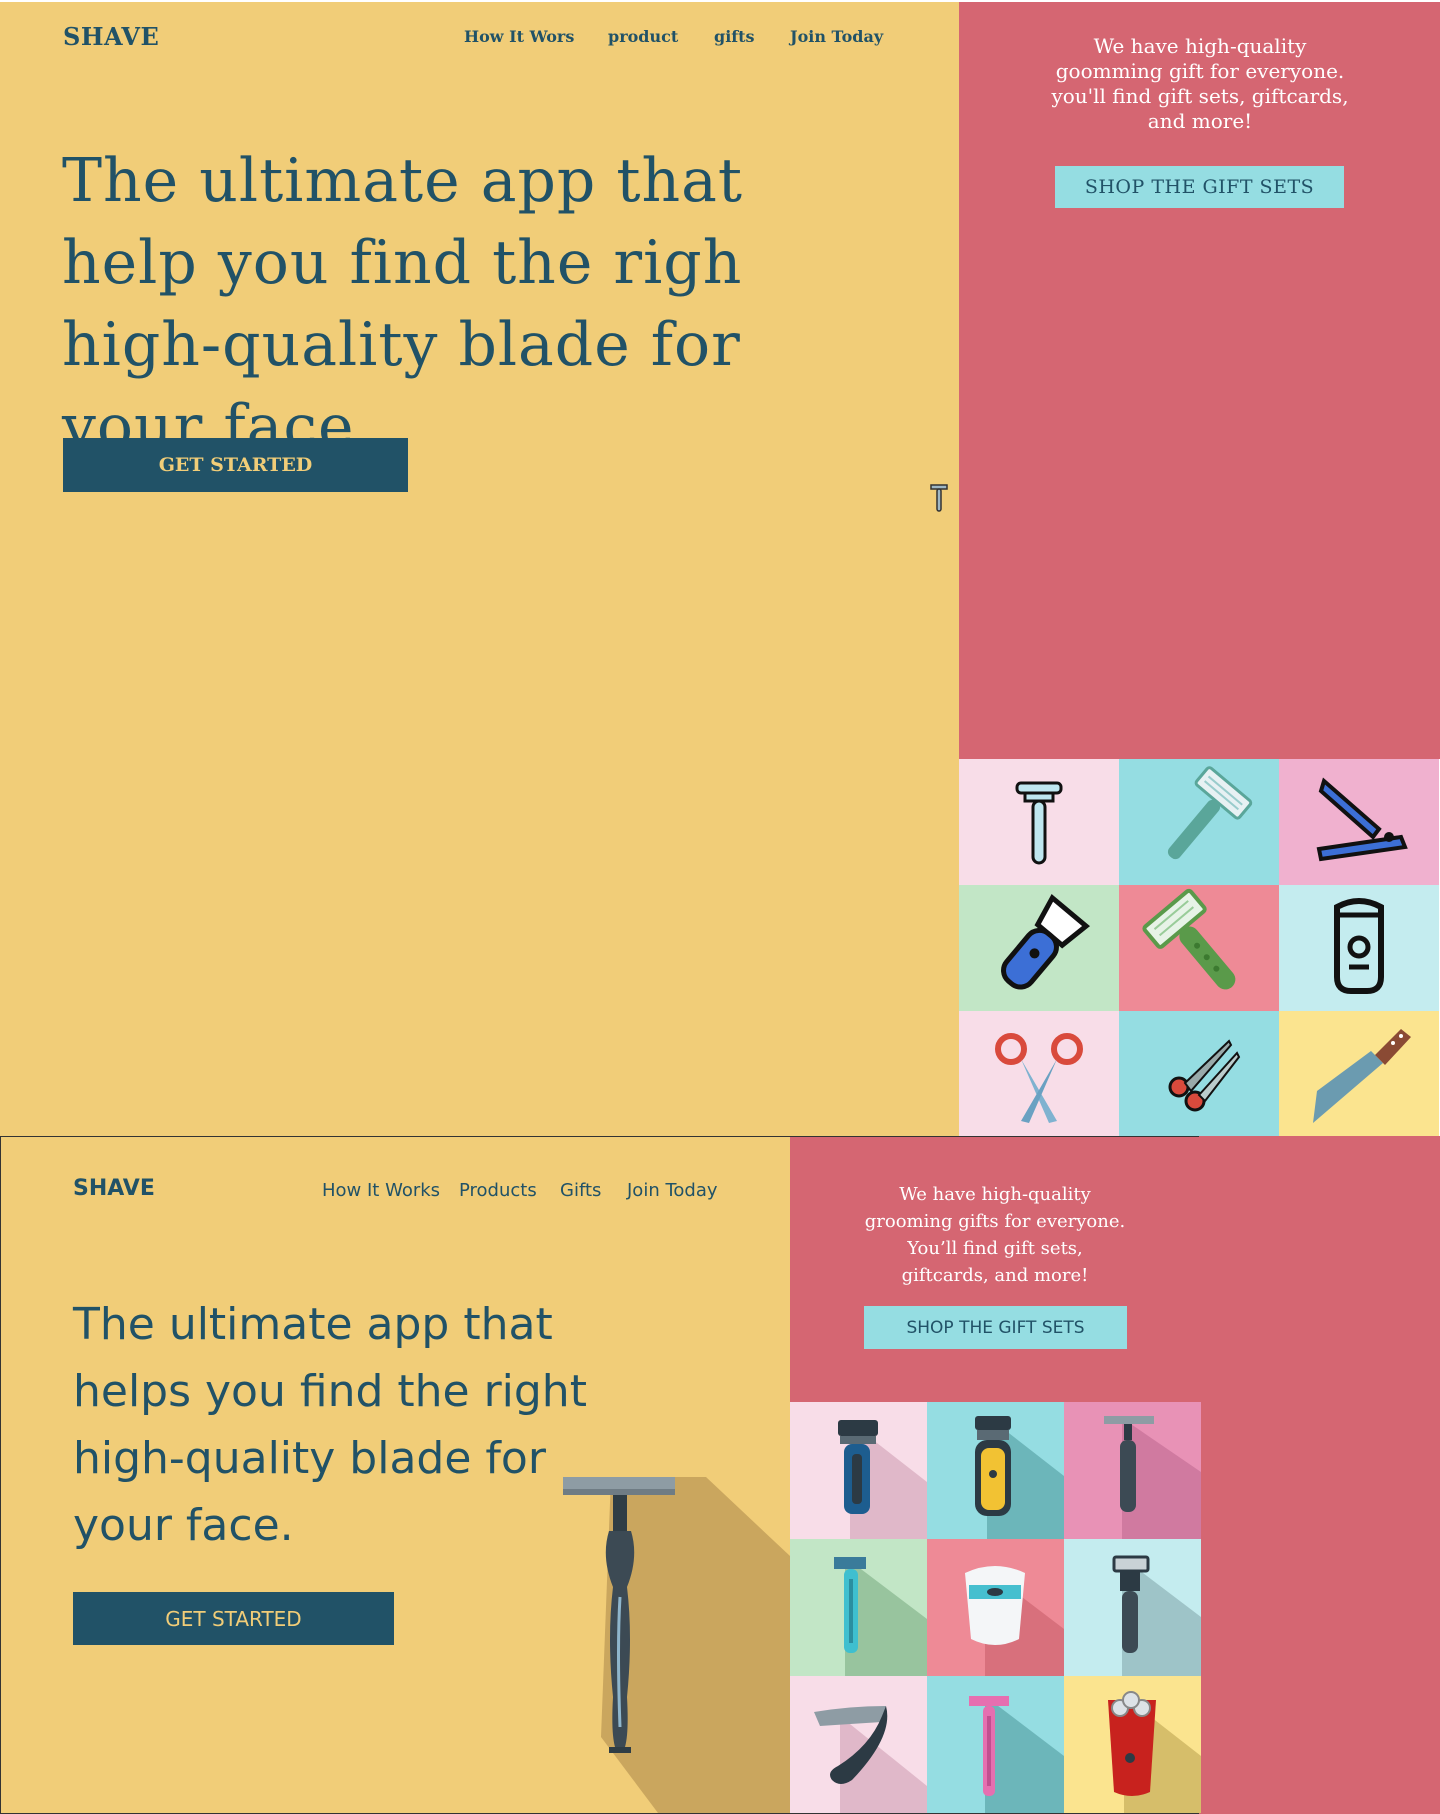 The height and width of the screenshot is (1814, 1440). Describe the element at coordinates (643, 36) in the screenshot. I see `nav-product: product` at that location.